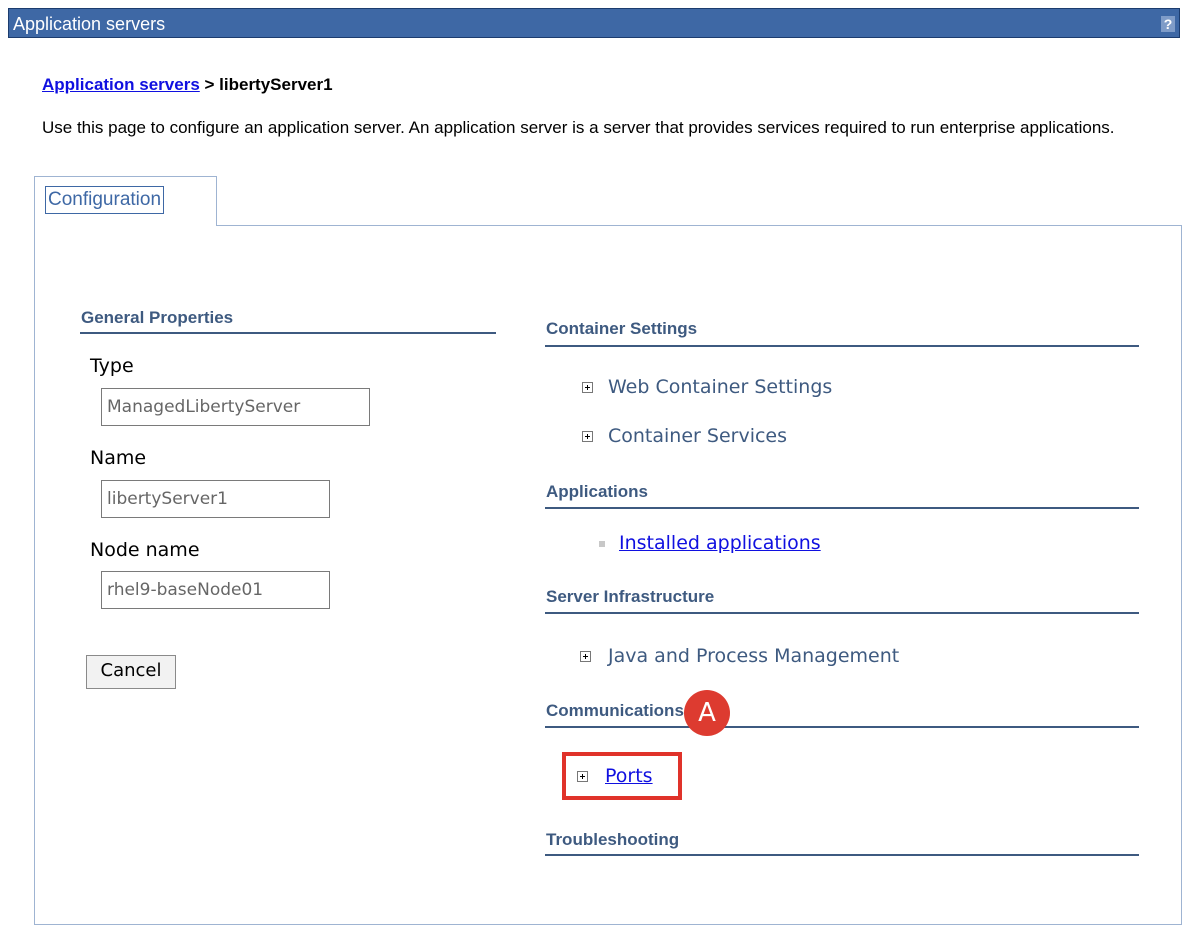 The width and height of the screenshot is (1204, 925). I want to click on expand-web-container-settings-icon, so click(587, 387).